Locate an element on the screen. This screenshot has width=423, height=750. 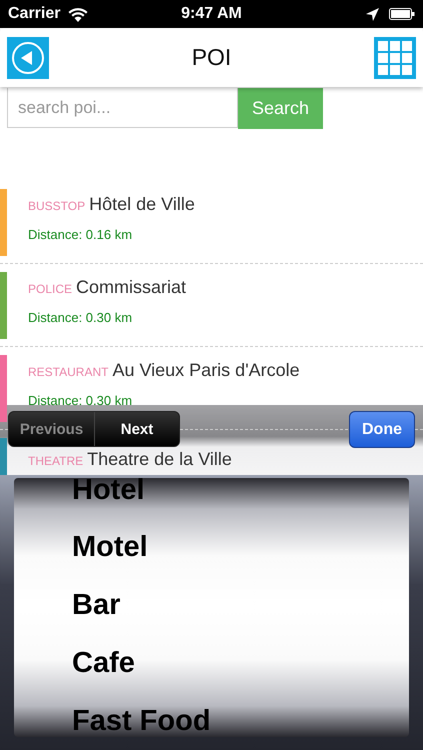
screen-title: POI is located at coordinates (211, 57).